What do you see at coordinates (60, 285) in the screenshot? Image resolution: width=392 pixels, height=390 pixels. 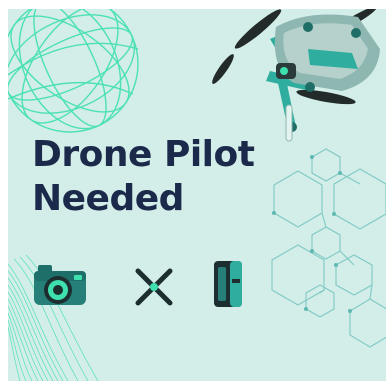 I see `camera-icon` at bounding box center [60, 285].